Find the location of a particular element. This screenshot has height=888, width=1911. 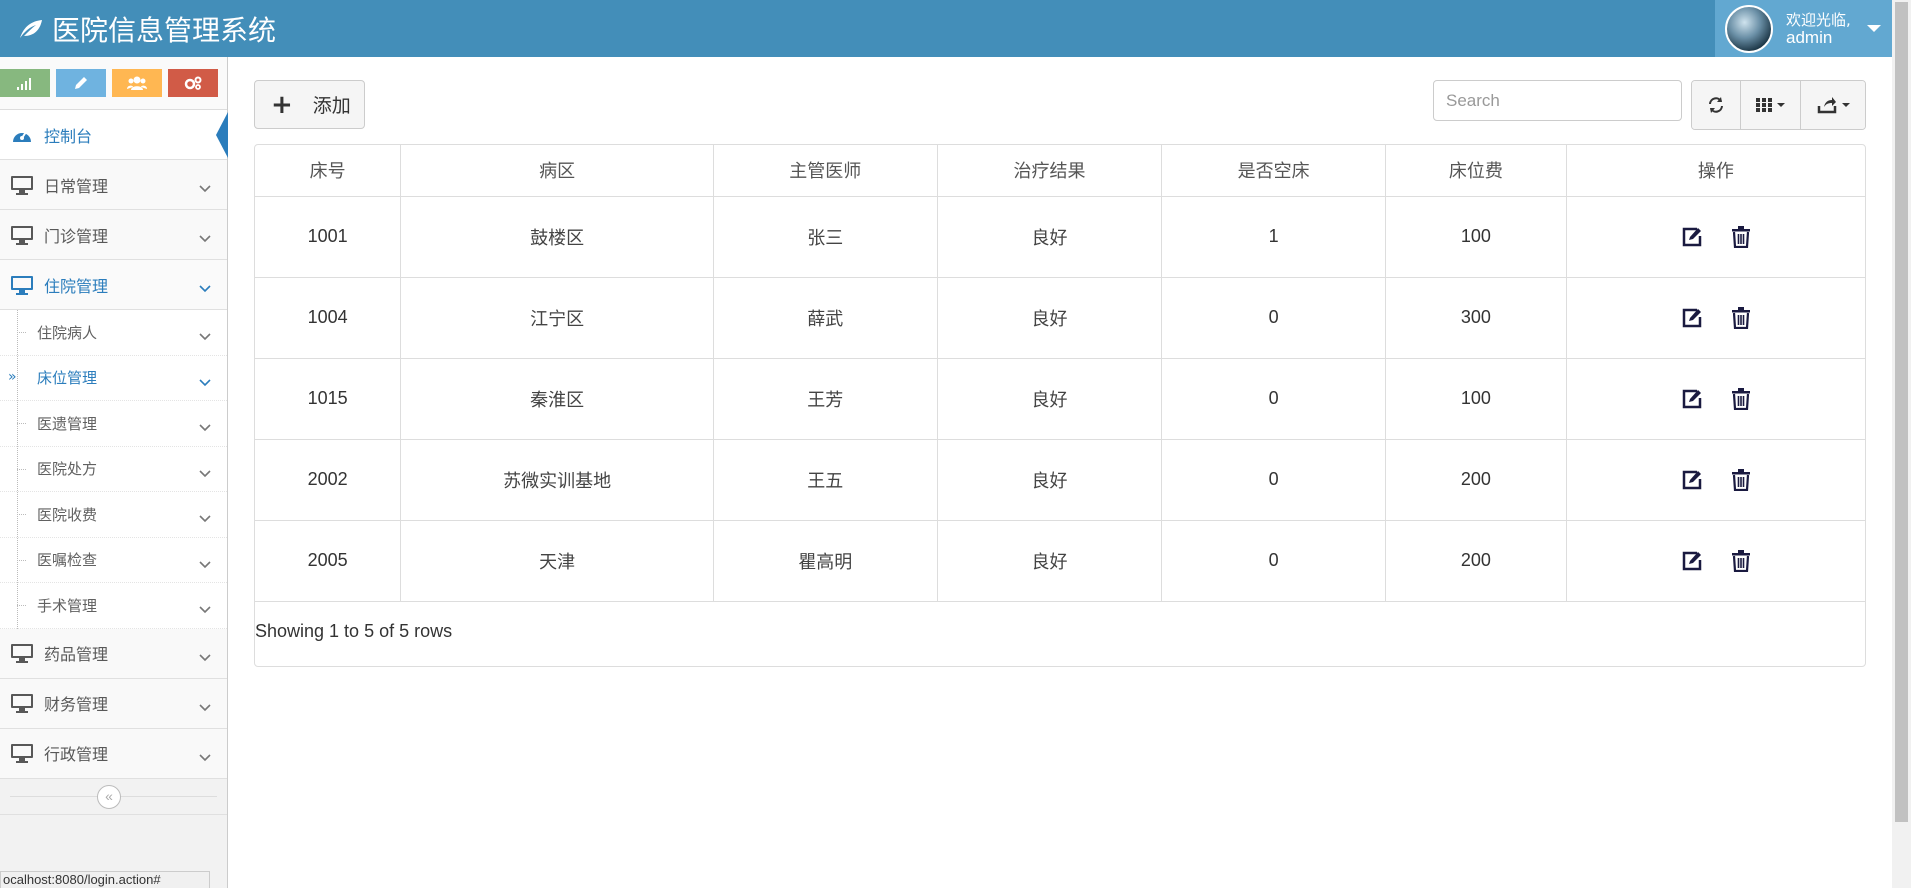

shortcut-edit-button is located at coordinates (81, 83).